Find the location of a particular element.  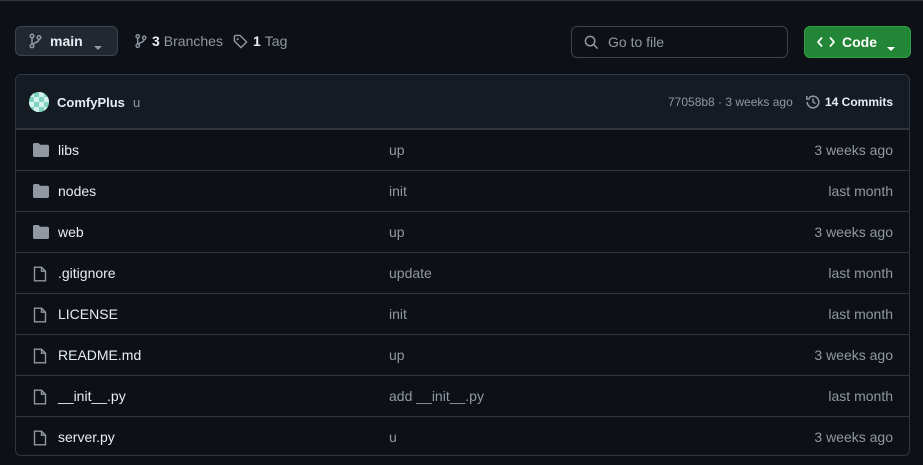

branch-name: main is located at coordinates (66, 41).